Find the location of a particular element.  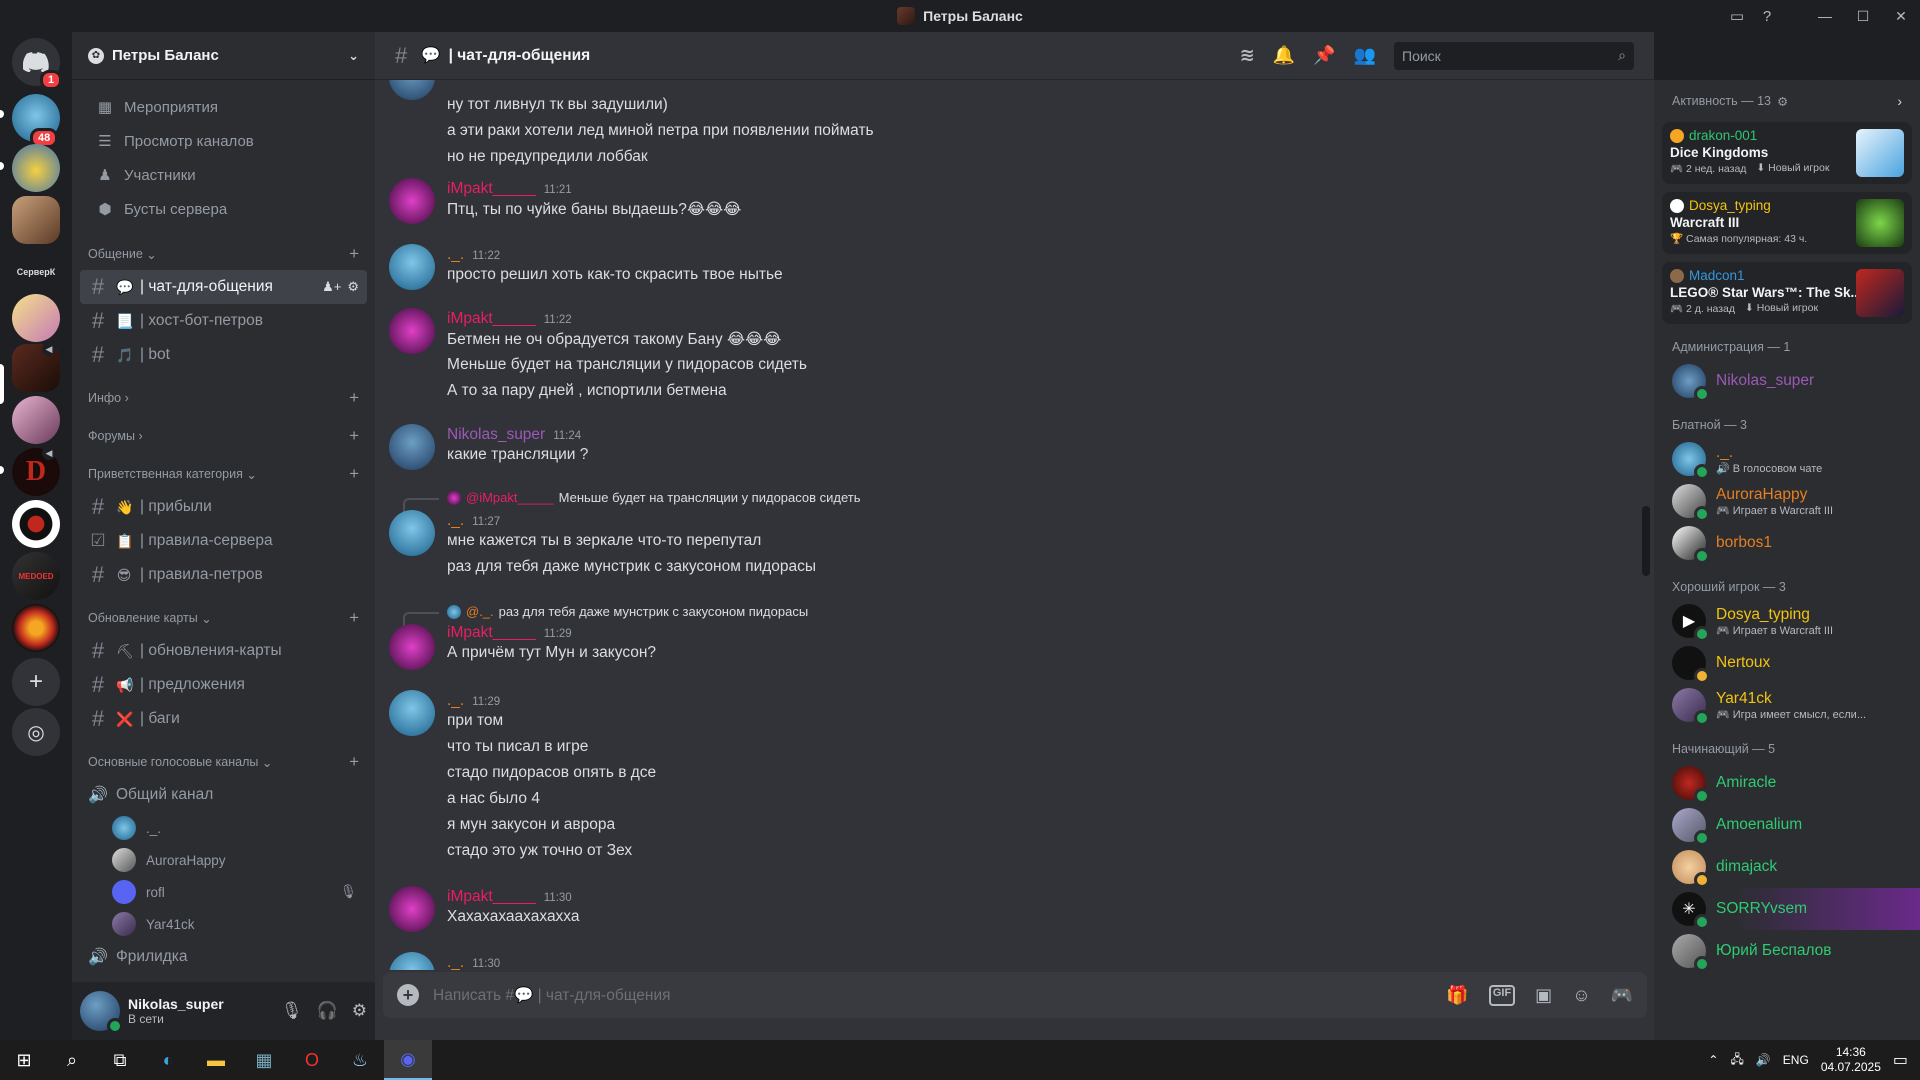

channel-arrived: # 👋 | прибыли is located at coordinates (223, 507).